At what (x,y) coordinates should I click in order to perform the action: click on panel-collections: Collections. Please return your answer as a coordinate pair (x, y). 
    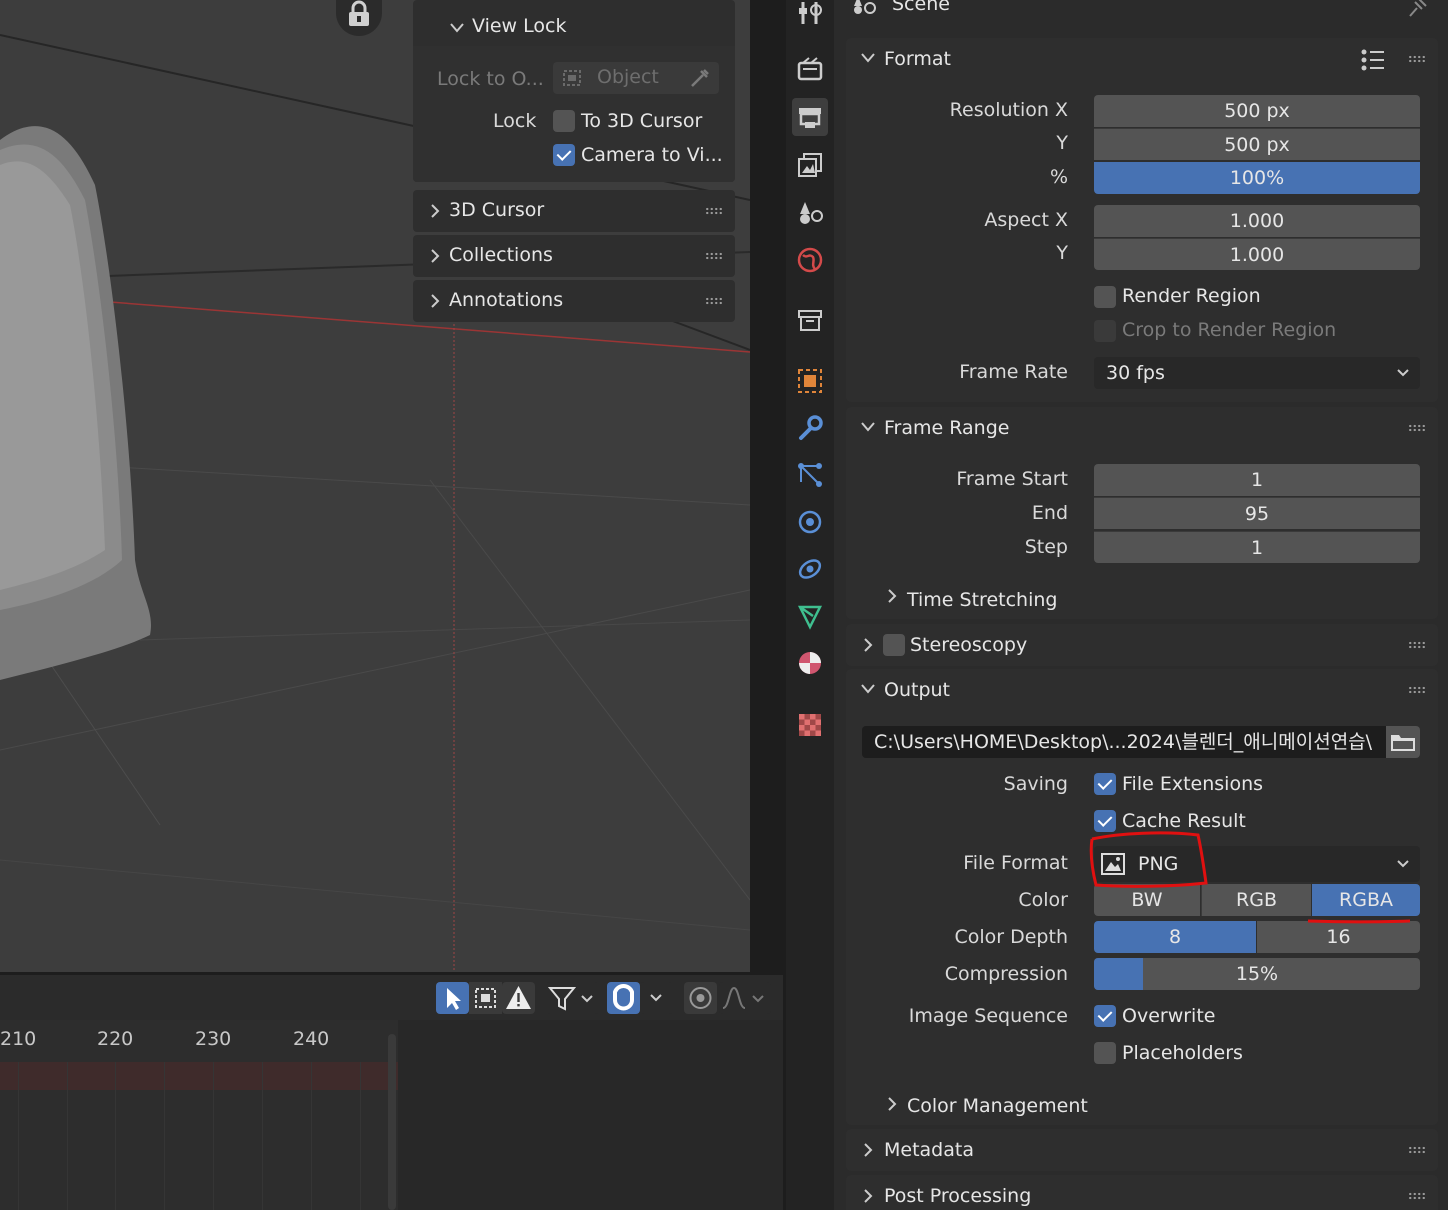
    Looking at the image, I should click on (574, 256).